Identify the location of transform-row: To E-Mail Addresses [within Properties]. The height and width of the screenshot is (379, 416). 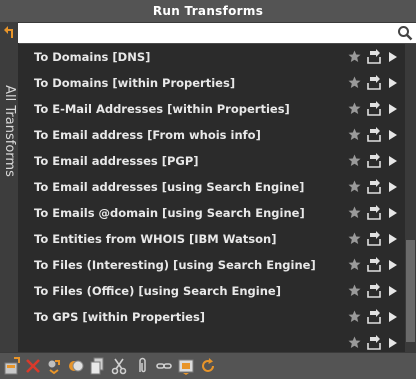
(211, 109).